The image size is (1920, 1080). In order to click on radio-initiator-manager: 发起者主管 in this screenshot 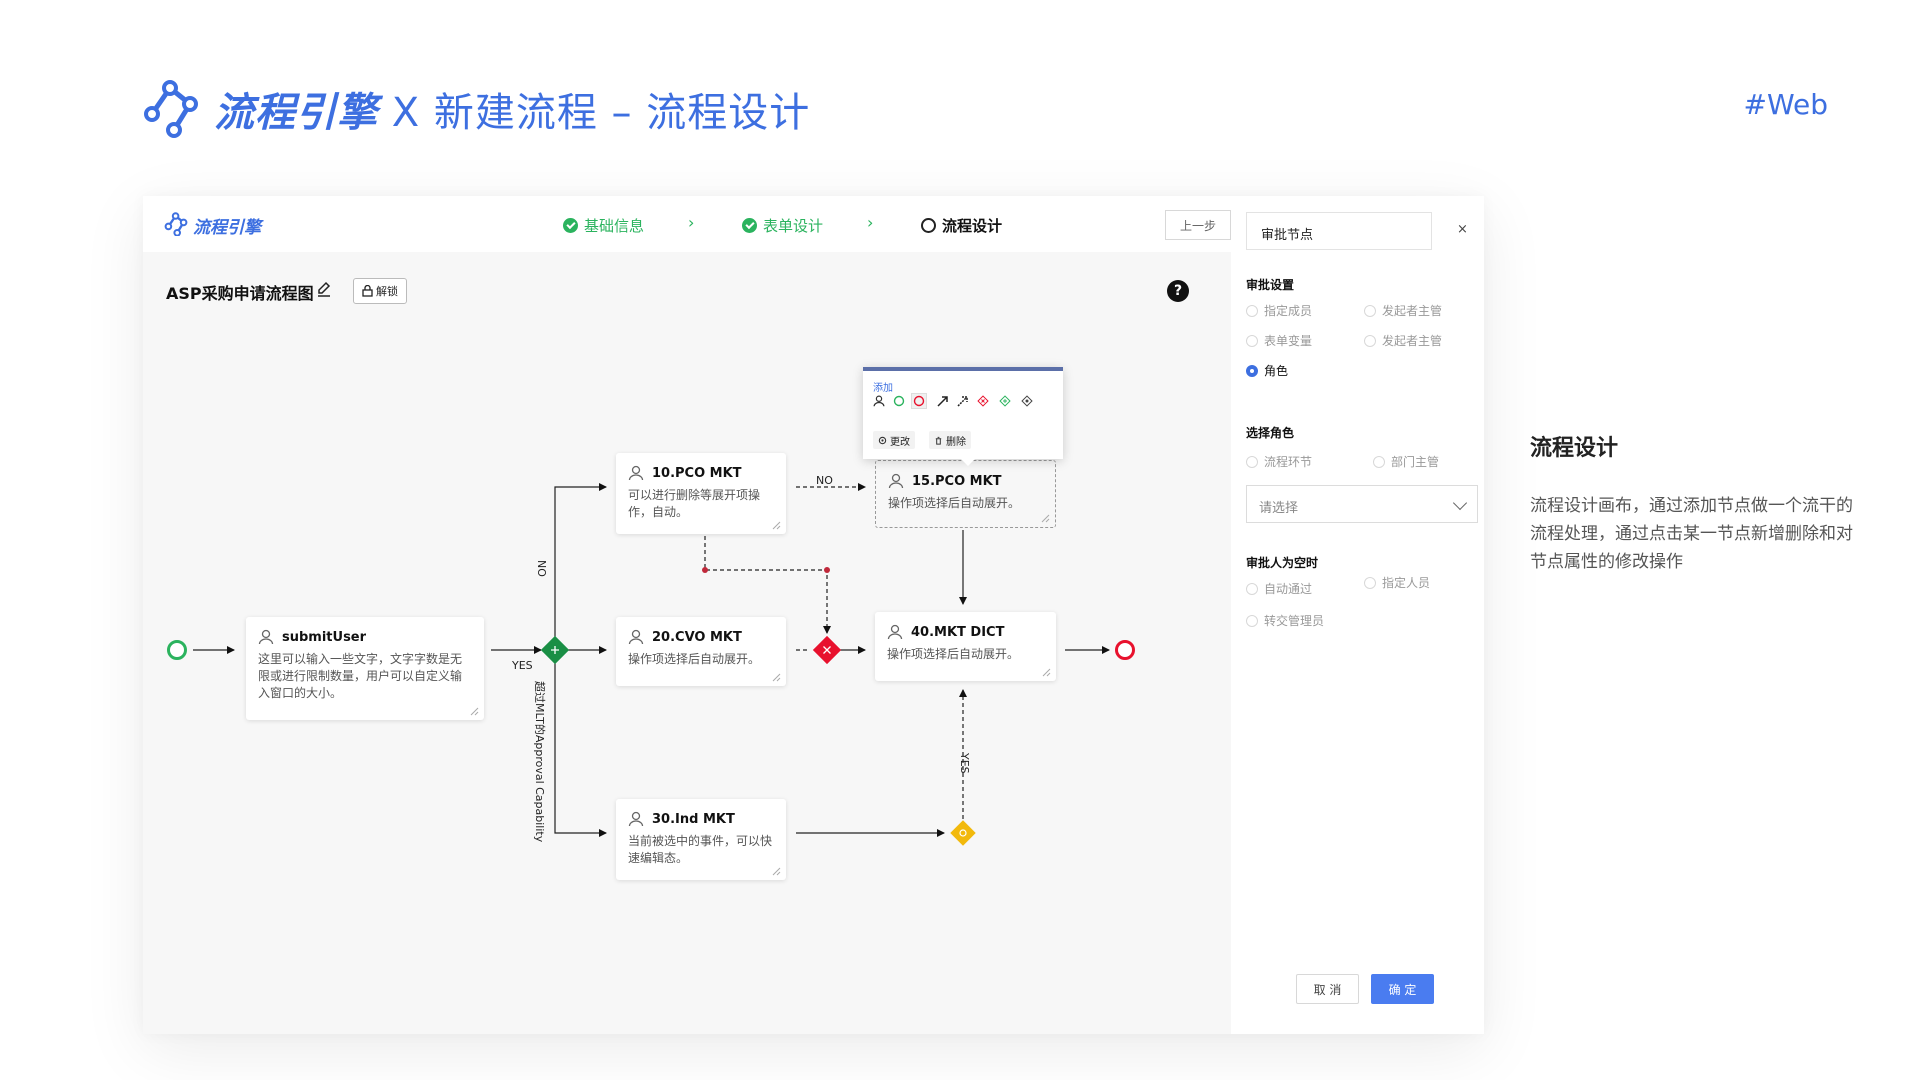, I will do `click(1403, 310)`.